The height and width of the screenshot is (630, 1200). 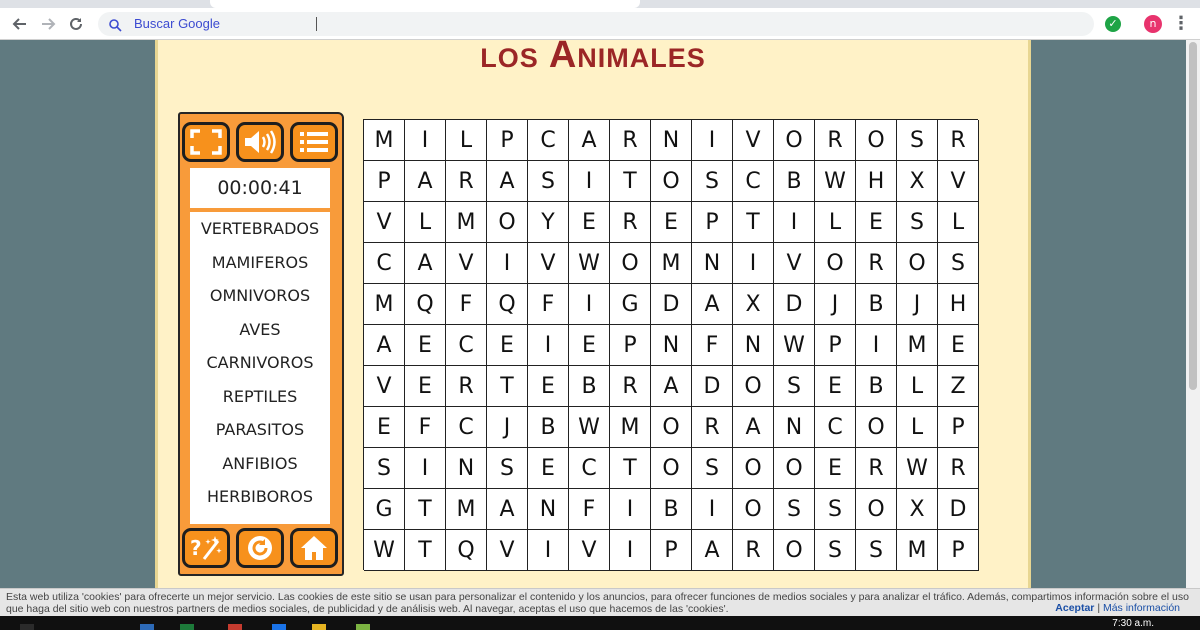 I want to click on home-button, so click(x=314, y=548).